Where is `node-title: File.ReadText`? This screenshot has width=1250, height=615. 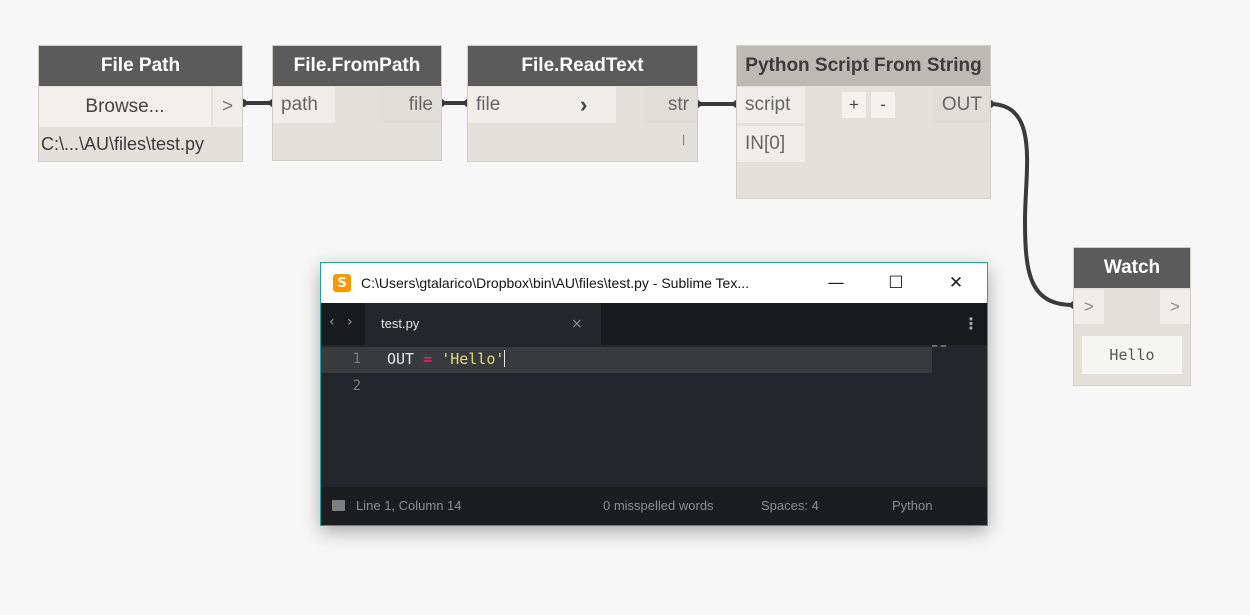
node-title: File.ReadText is located at coordinates (582, 66).